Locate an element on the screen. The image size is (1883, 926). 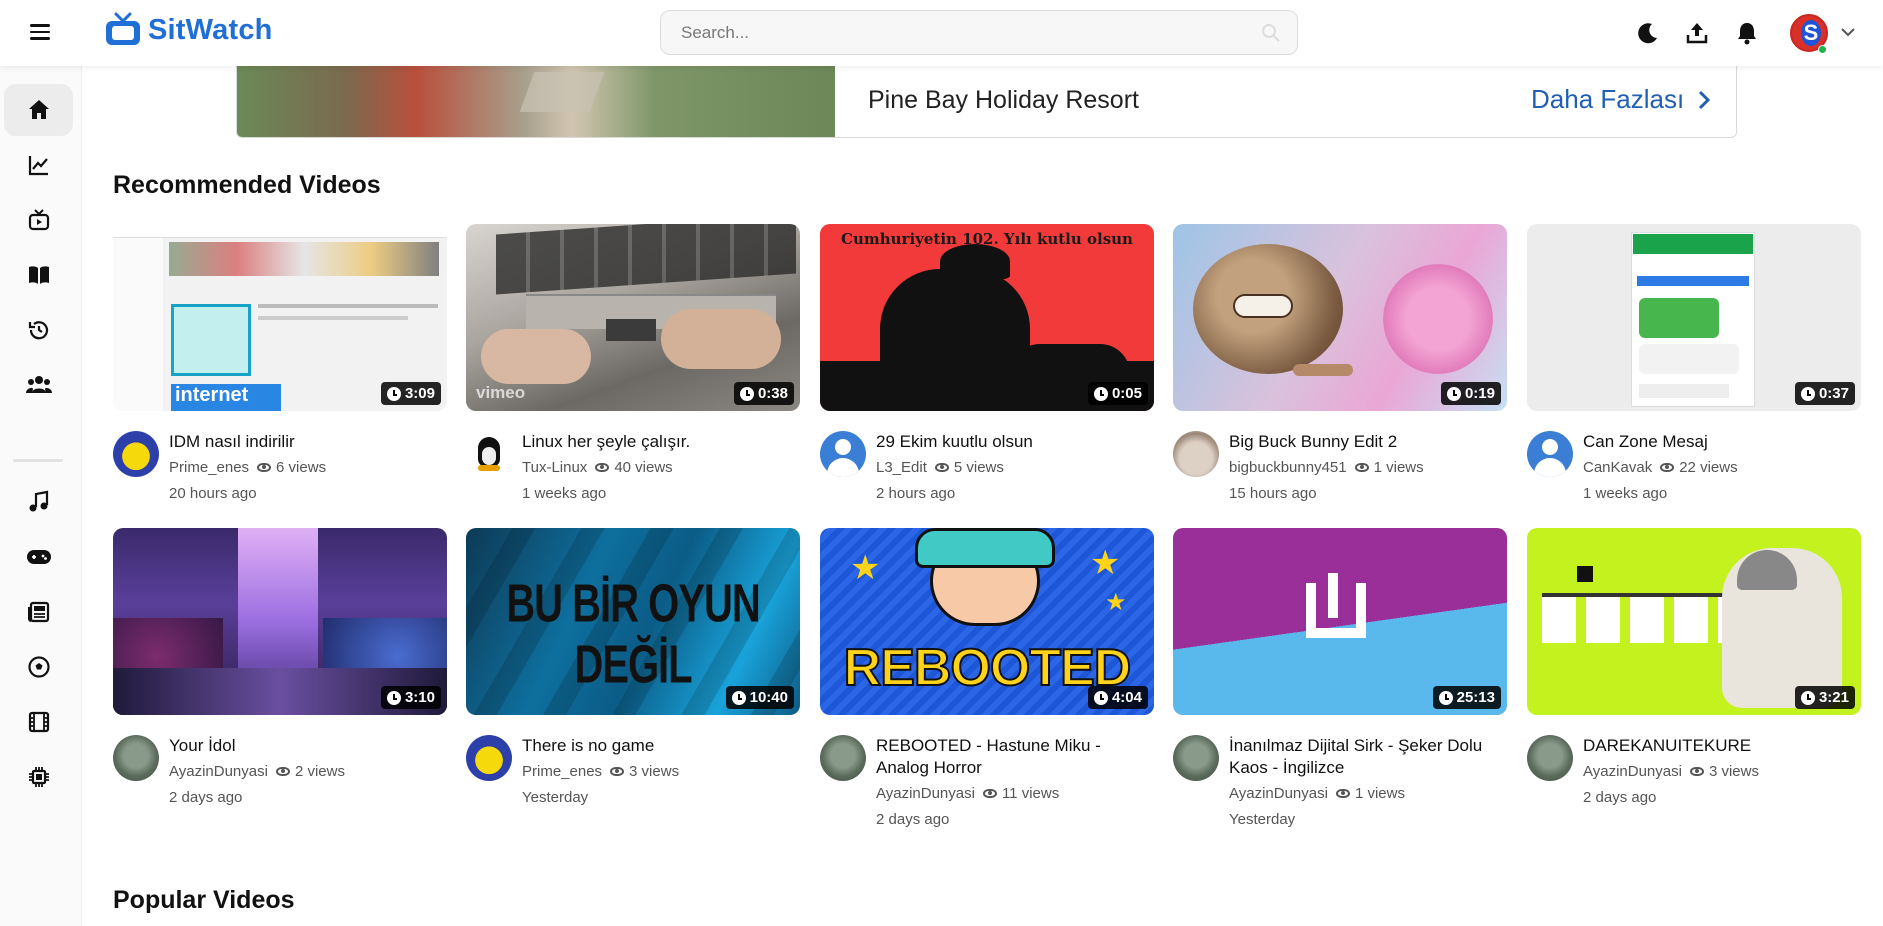
community-icon is located at coordinates (38, 384).